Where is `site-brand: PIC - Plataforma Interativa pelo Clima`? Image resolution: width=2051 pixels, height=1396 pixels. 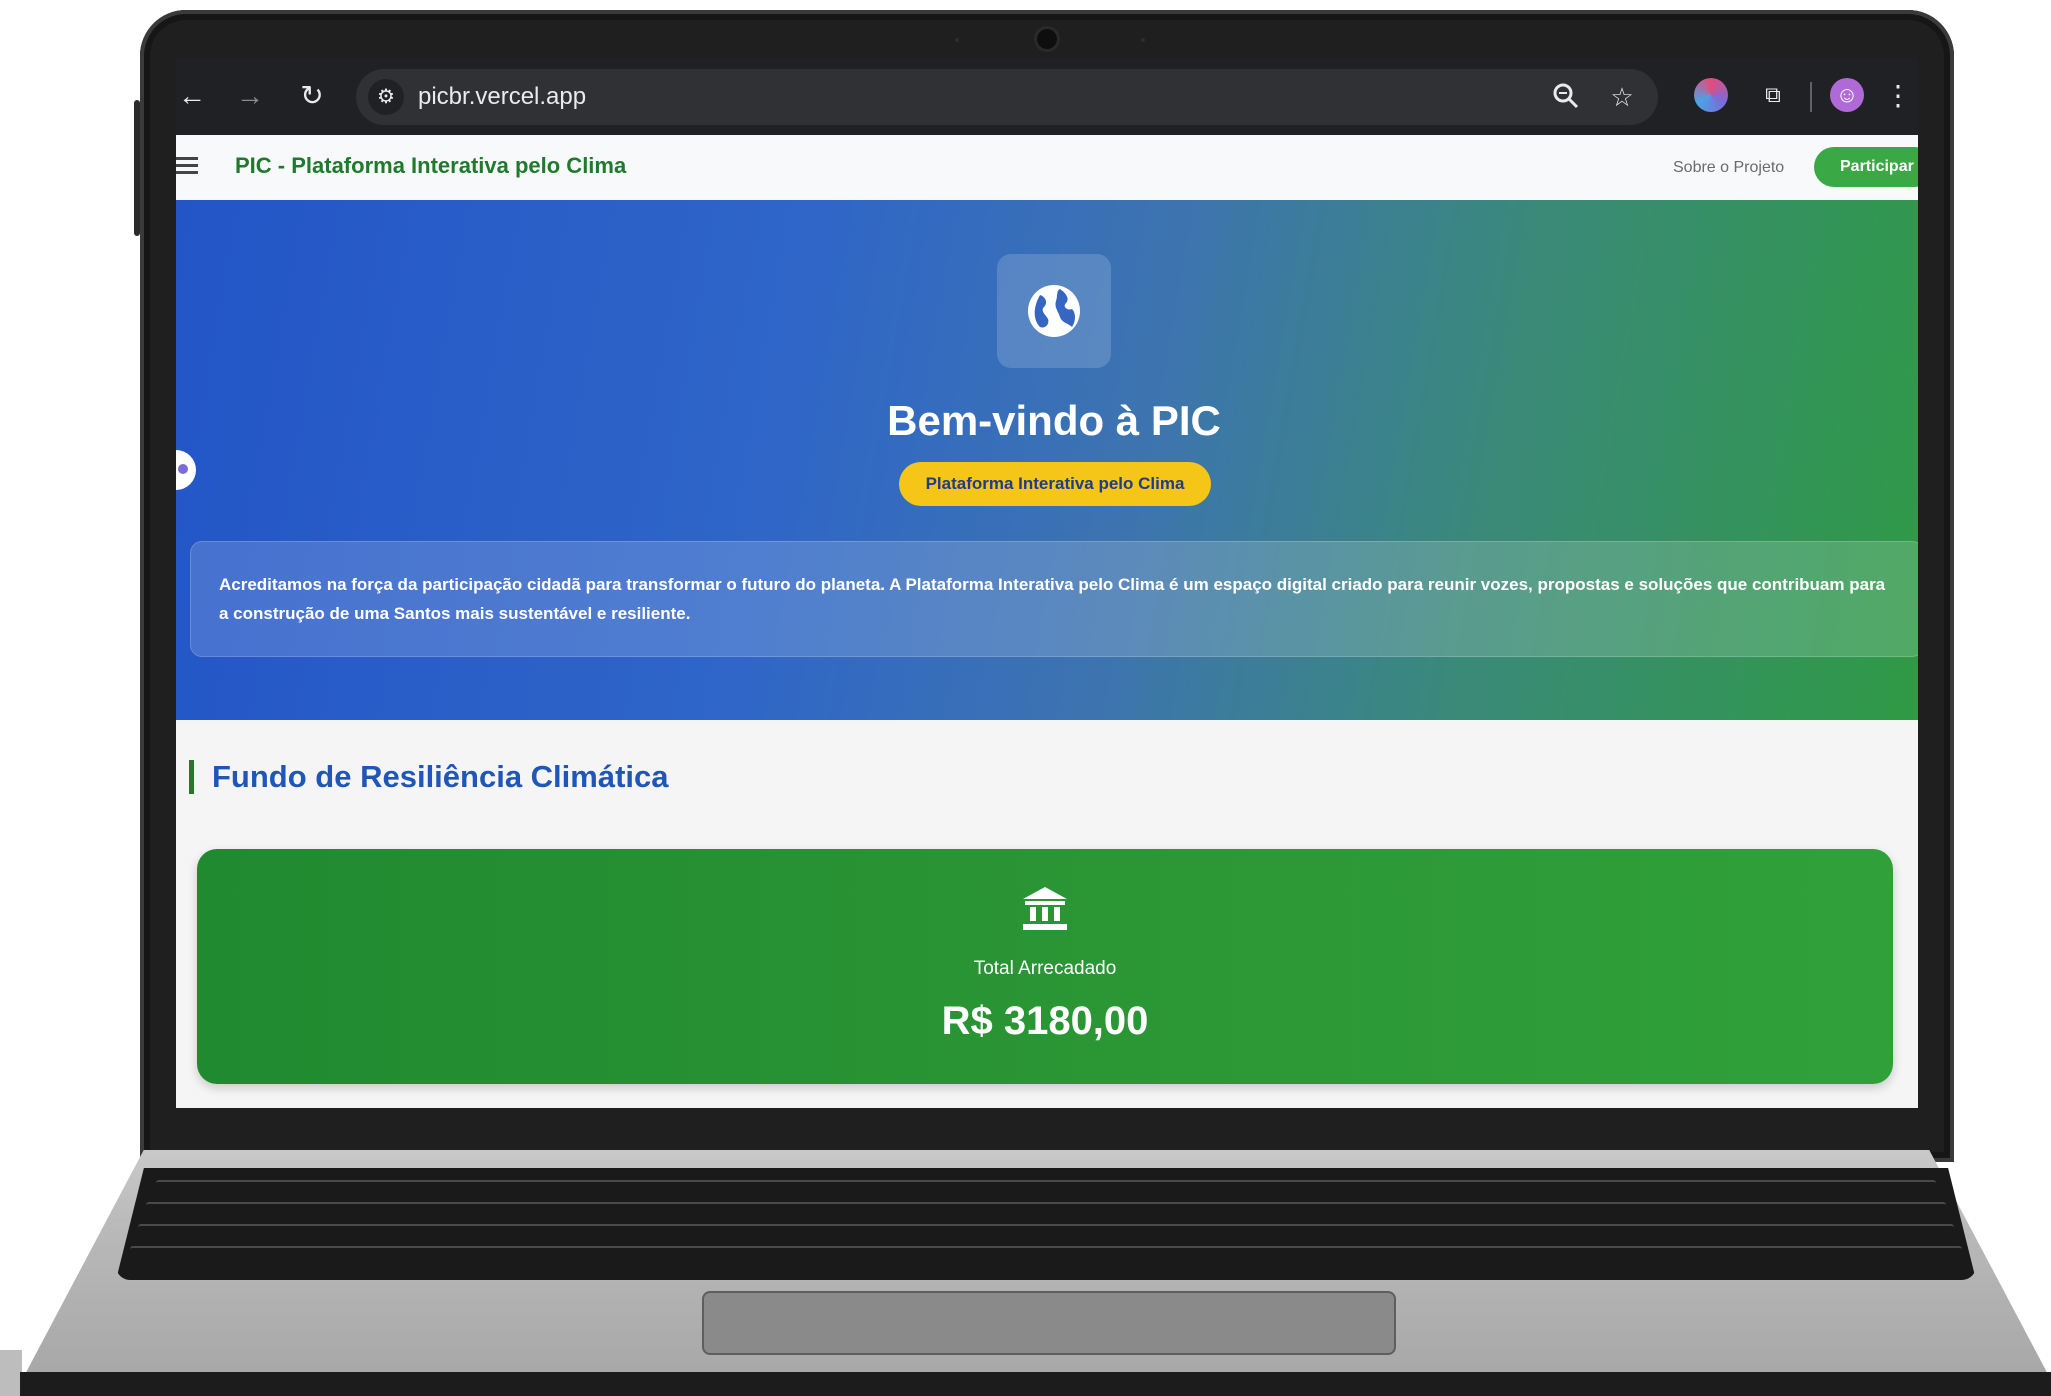 site-brand: PIC - Plataforma Interativa pelo Clima is located at coordinates (430, 166).